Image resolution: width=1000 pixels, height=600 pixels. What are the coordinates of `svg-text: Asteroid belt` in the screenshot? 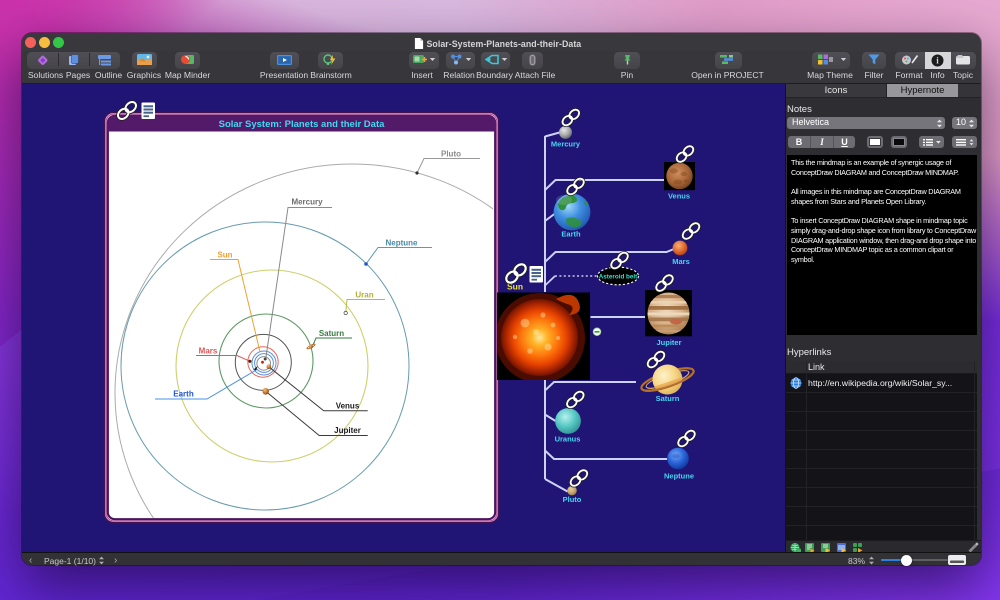 It's located at (618, 277).